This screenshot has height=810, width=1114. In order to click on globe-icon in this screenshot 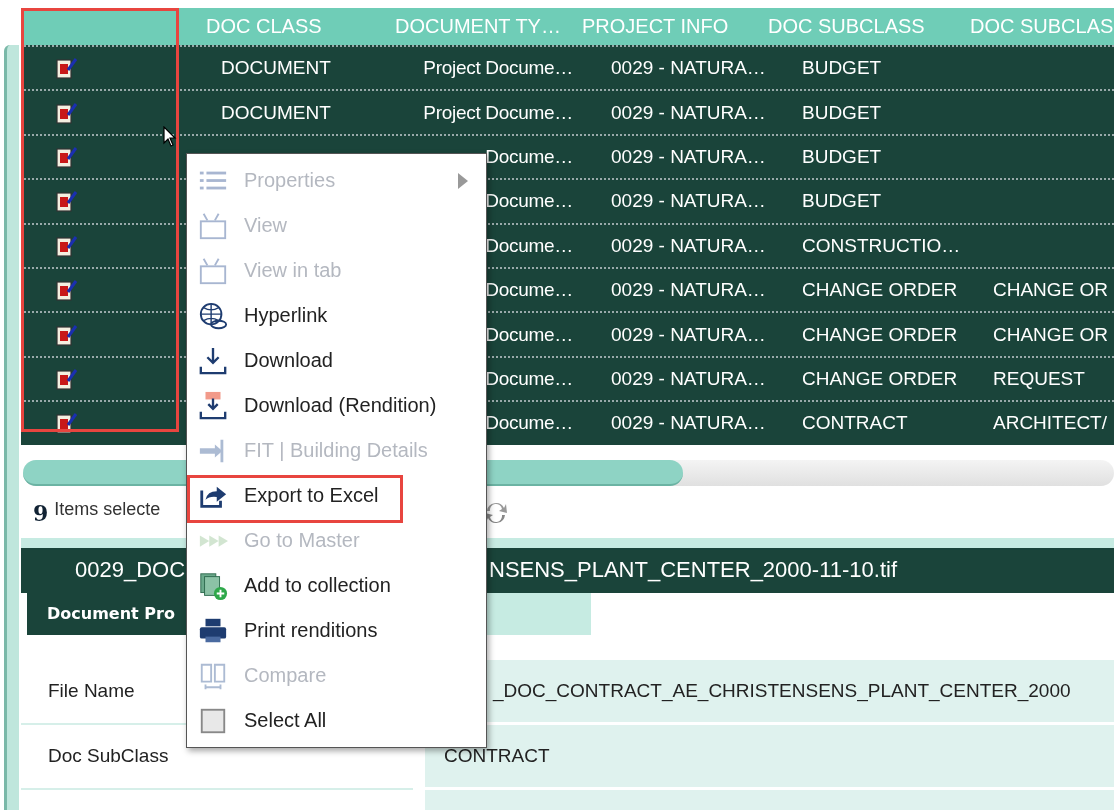, I will do `click(213, 315)`.